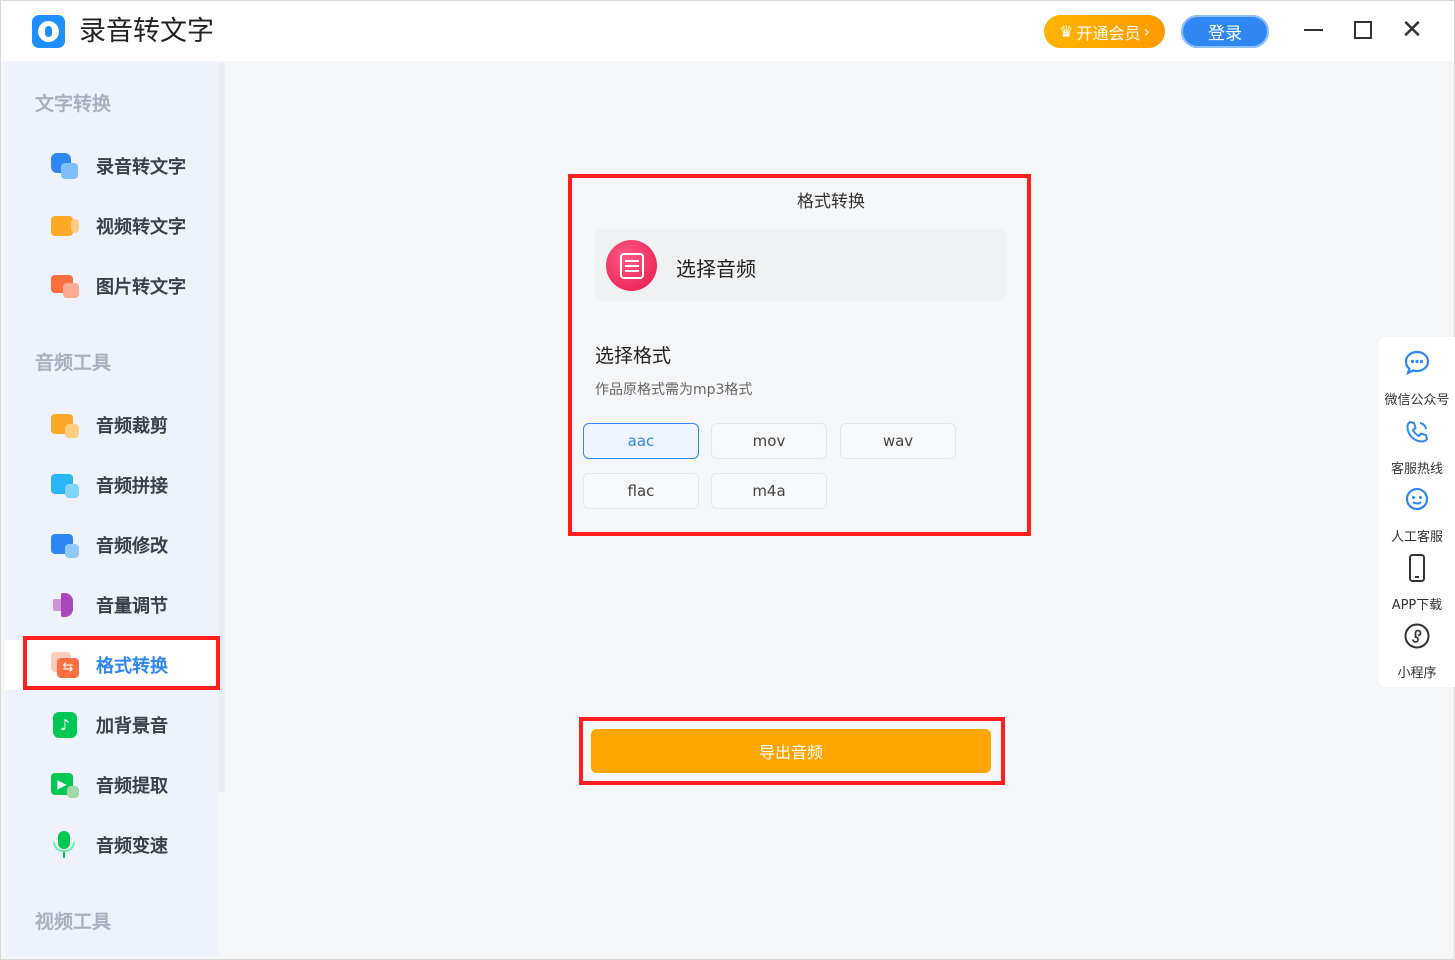  I want to click on format-option-aac: aac, so click(641, 441).